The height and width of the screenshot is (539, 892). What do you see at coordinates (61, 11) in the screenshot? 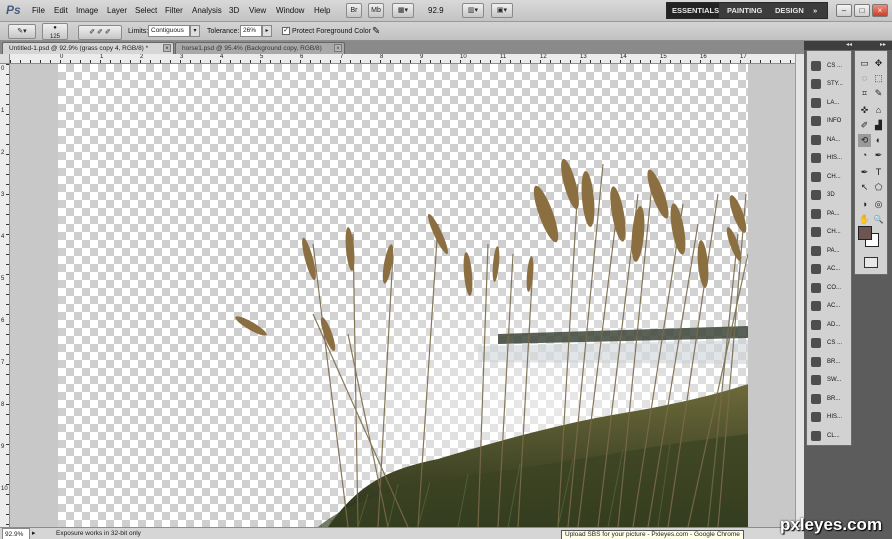
I see `menu-edit: Edit` at bounding box center [61, 11].